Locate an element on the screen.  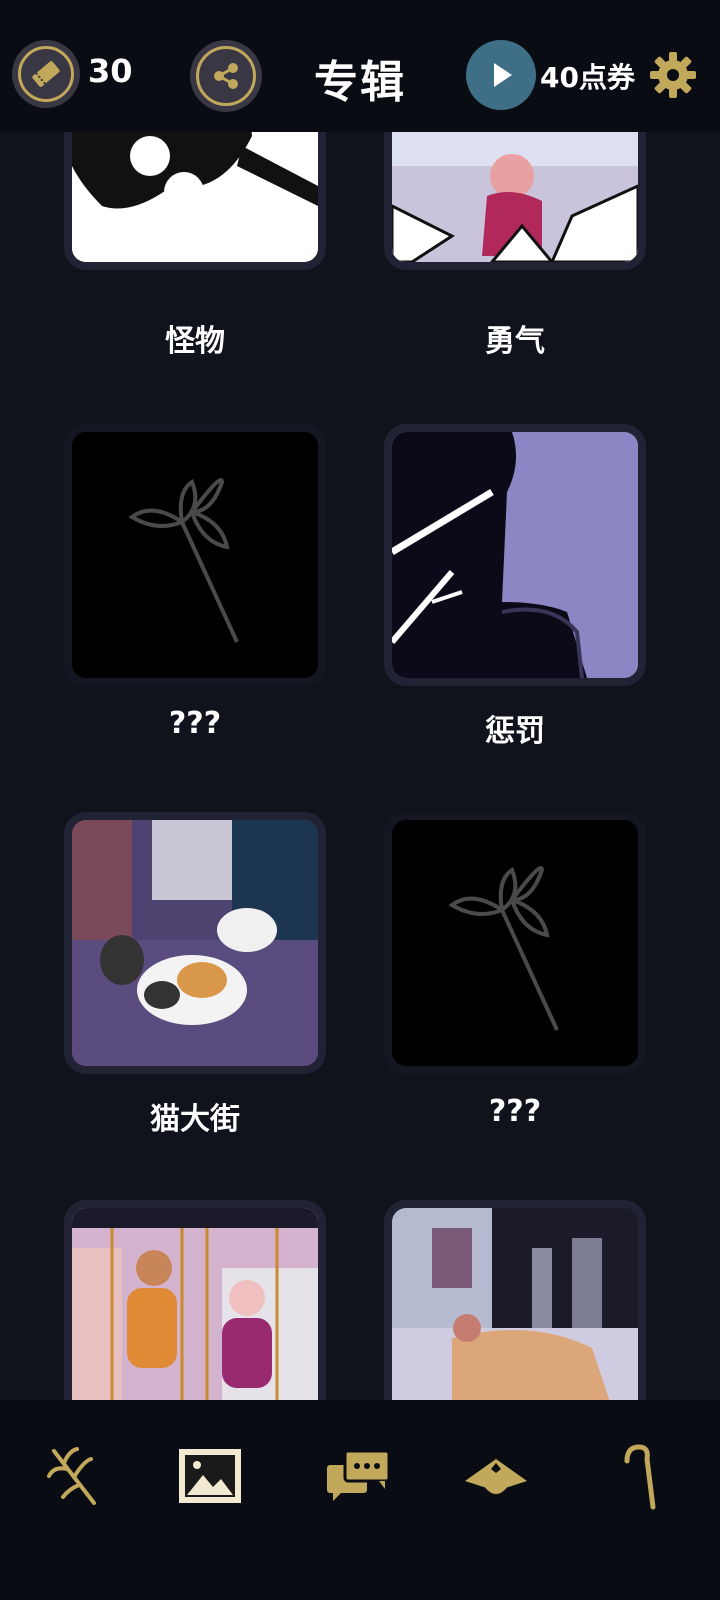
album-art-swing is located at coordinates (195, 1304).